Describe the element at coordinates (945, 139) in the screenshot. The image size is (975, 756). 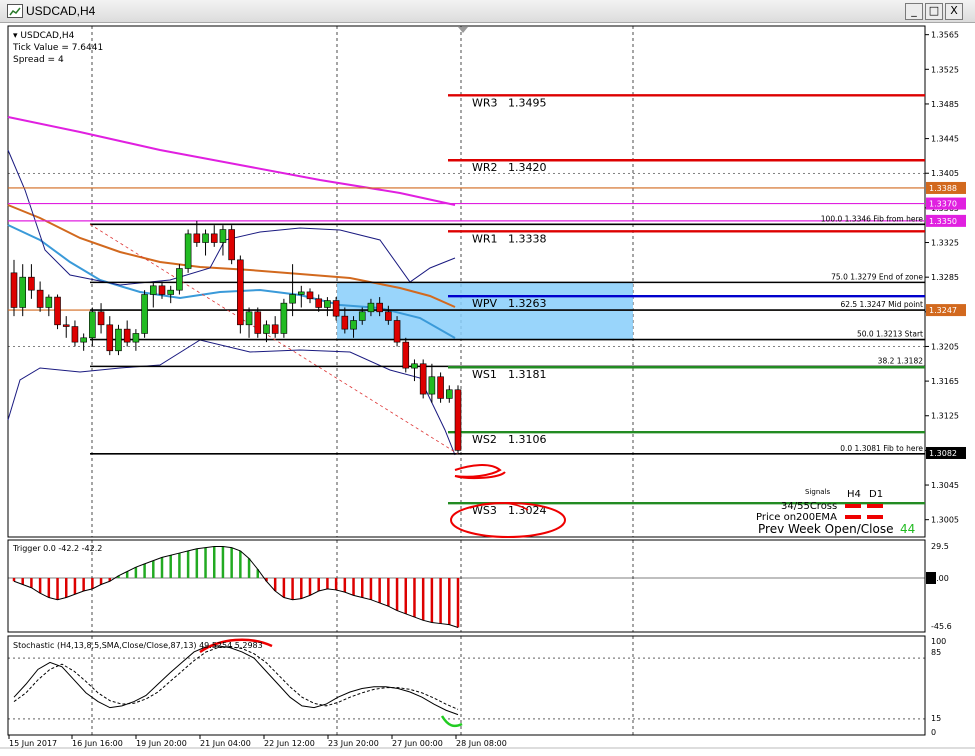
I see `price-tick-label: 1.3445` at that location.